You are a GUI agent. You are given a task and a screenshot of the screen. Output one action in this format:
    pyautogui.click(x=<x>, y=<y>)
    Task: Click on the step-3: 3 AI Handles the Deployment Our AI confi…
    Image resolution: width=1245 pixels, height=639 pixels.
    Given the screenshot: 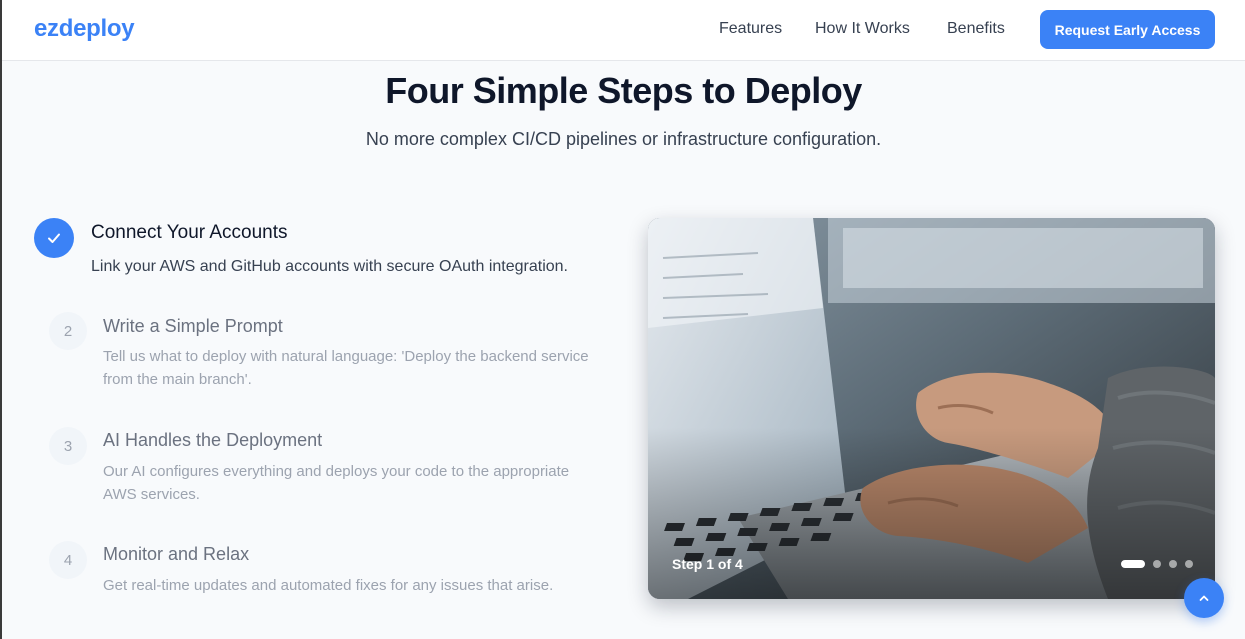 What is the action you would take?
    pyautogui.click(x=329, y=467)
    